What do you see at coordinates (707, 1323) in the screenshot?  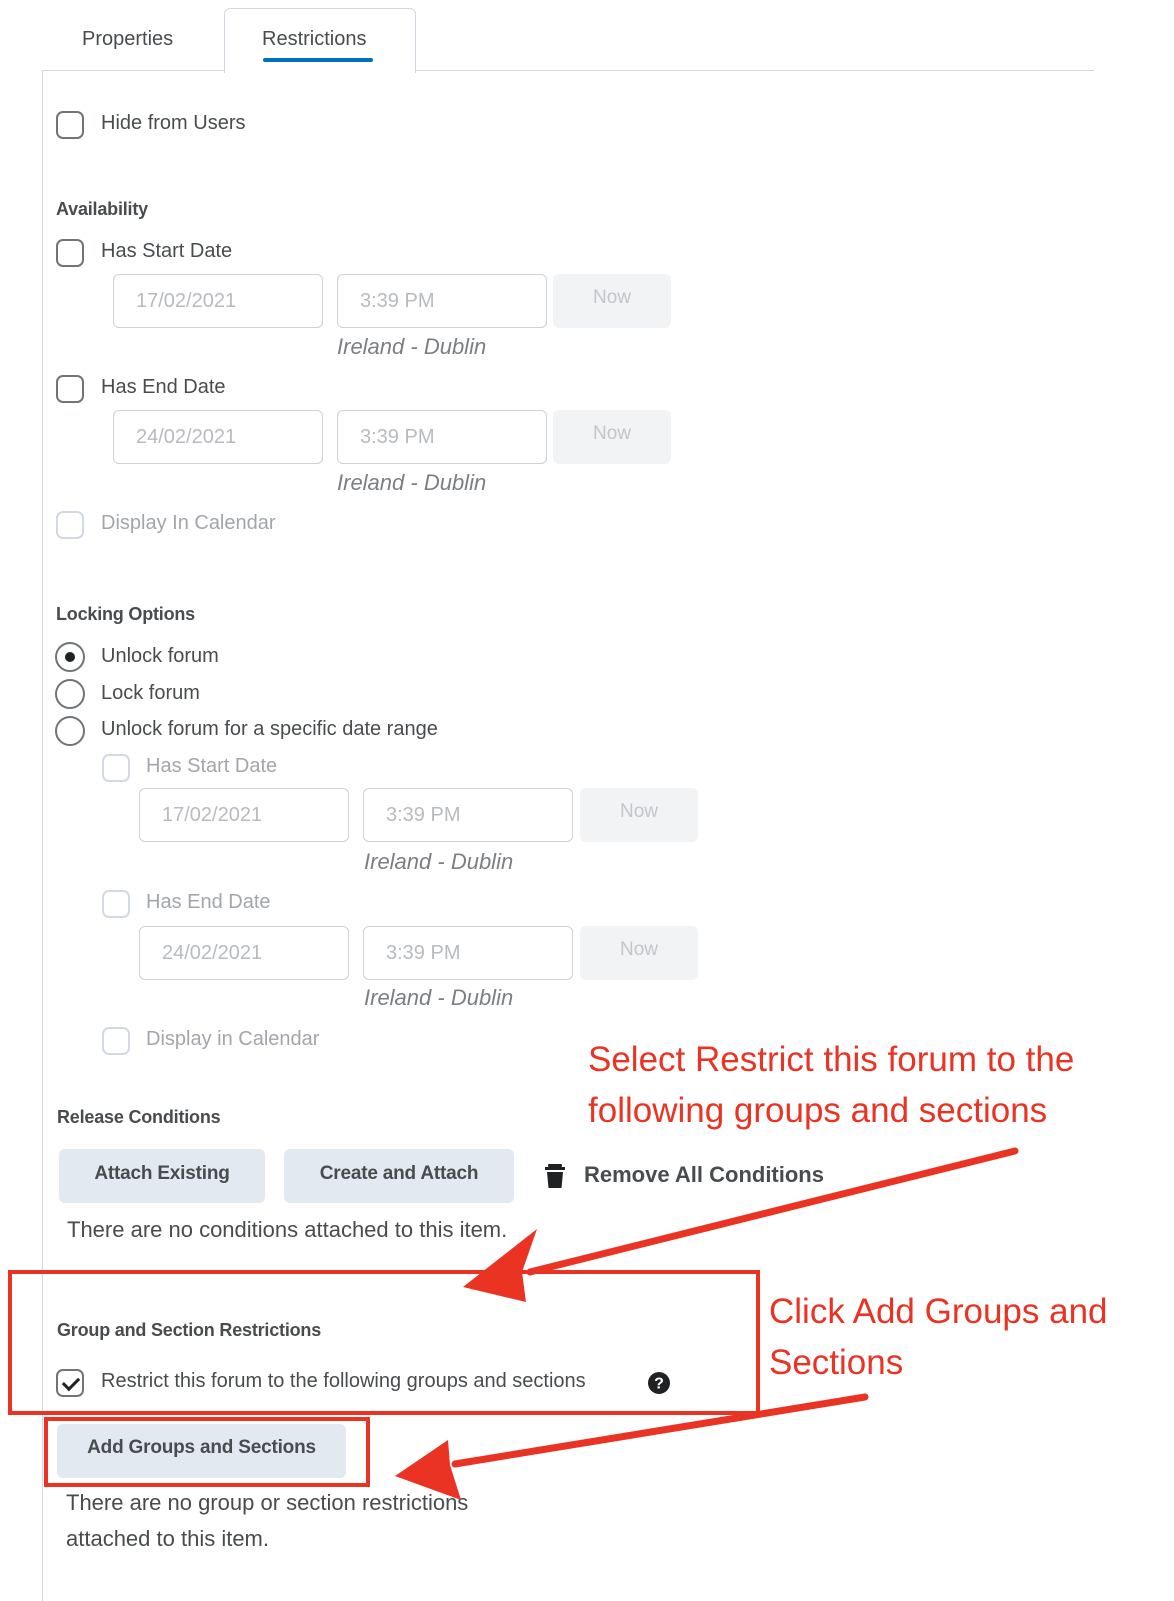 I see `arrow-annotation` at bounding box center [707, 1323].